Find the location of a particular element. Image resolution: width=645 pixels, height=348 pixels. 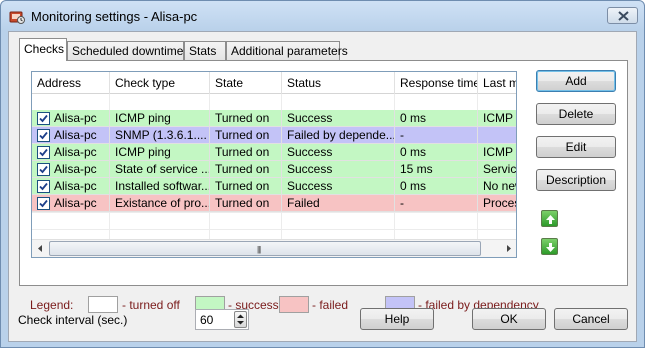

column-response-time: Response time is located at coordinates (436, 83).